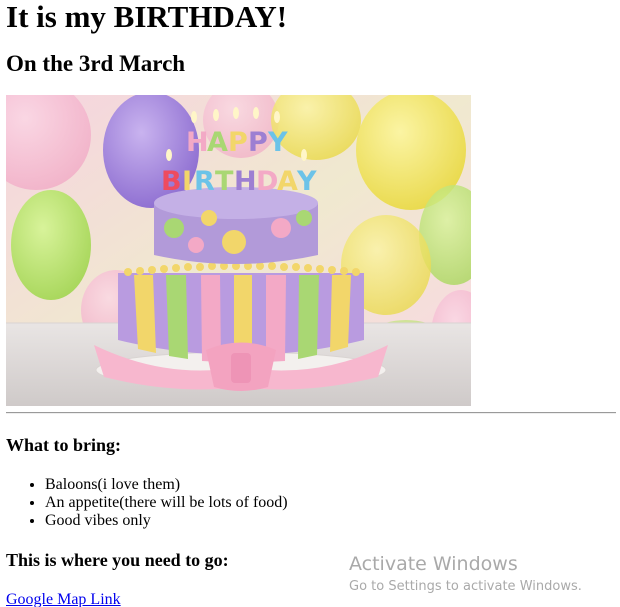  I want to click on svg-text: B, so click(171, 181).